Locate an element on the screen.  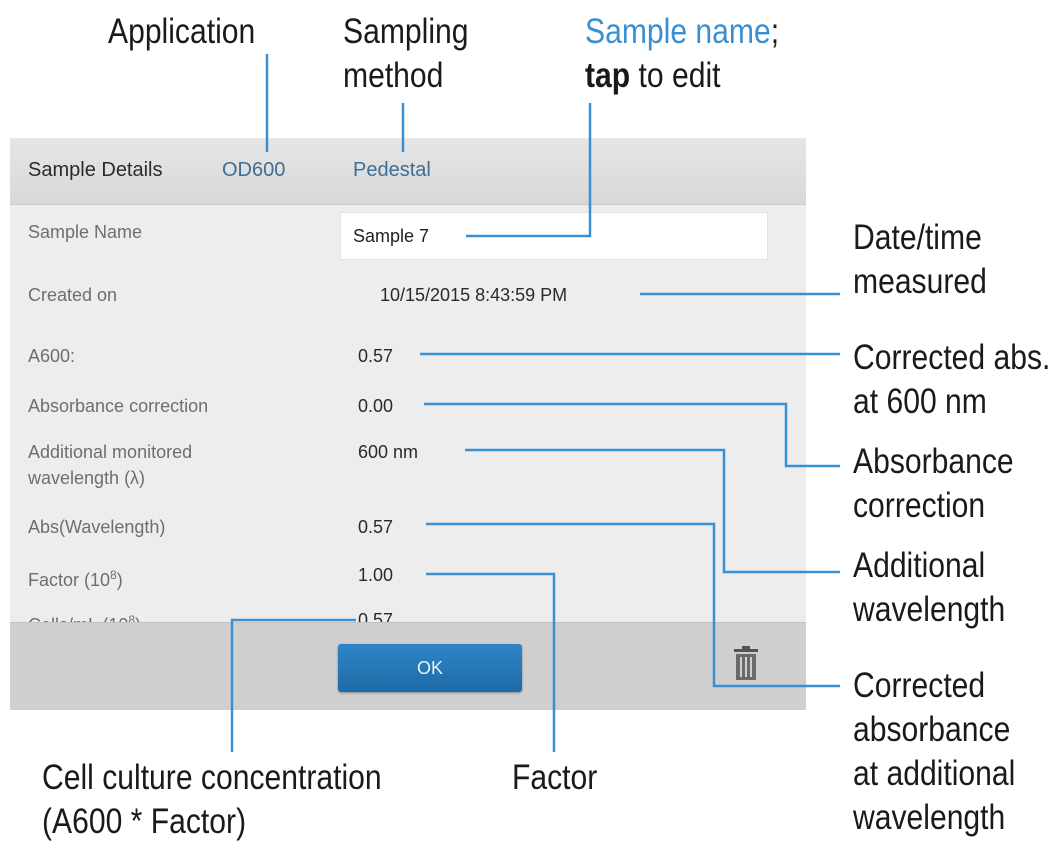
annotation-sampling-method-line2: method is located at coordinates (393, 75).